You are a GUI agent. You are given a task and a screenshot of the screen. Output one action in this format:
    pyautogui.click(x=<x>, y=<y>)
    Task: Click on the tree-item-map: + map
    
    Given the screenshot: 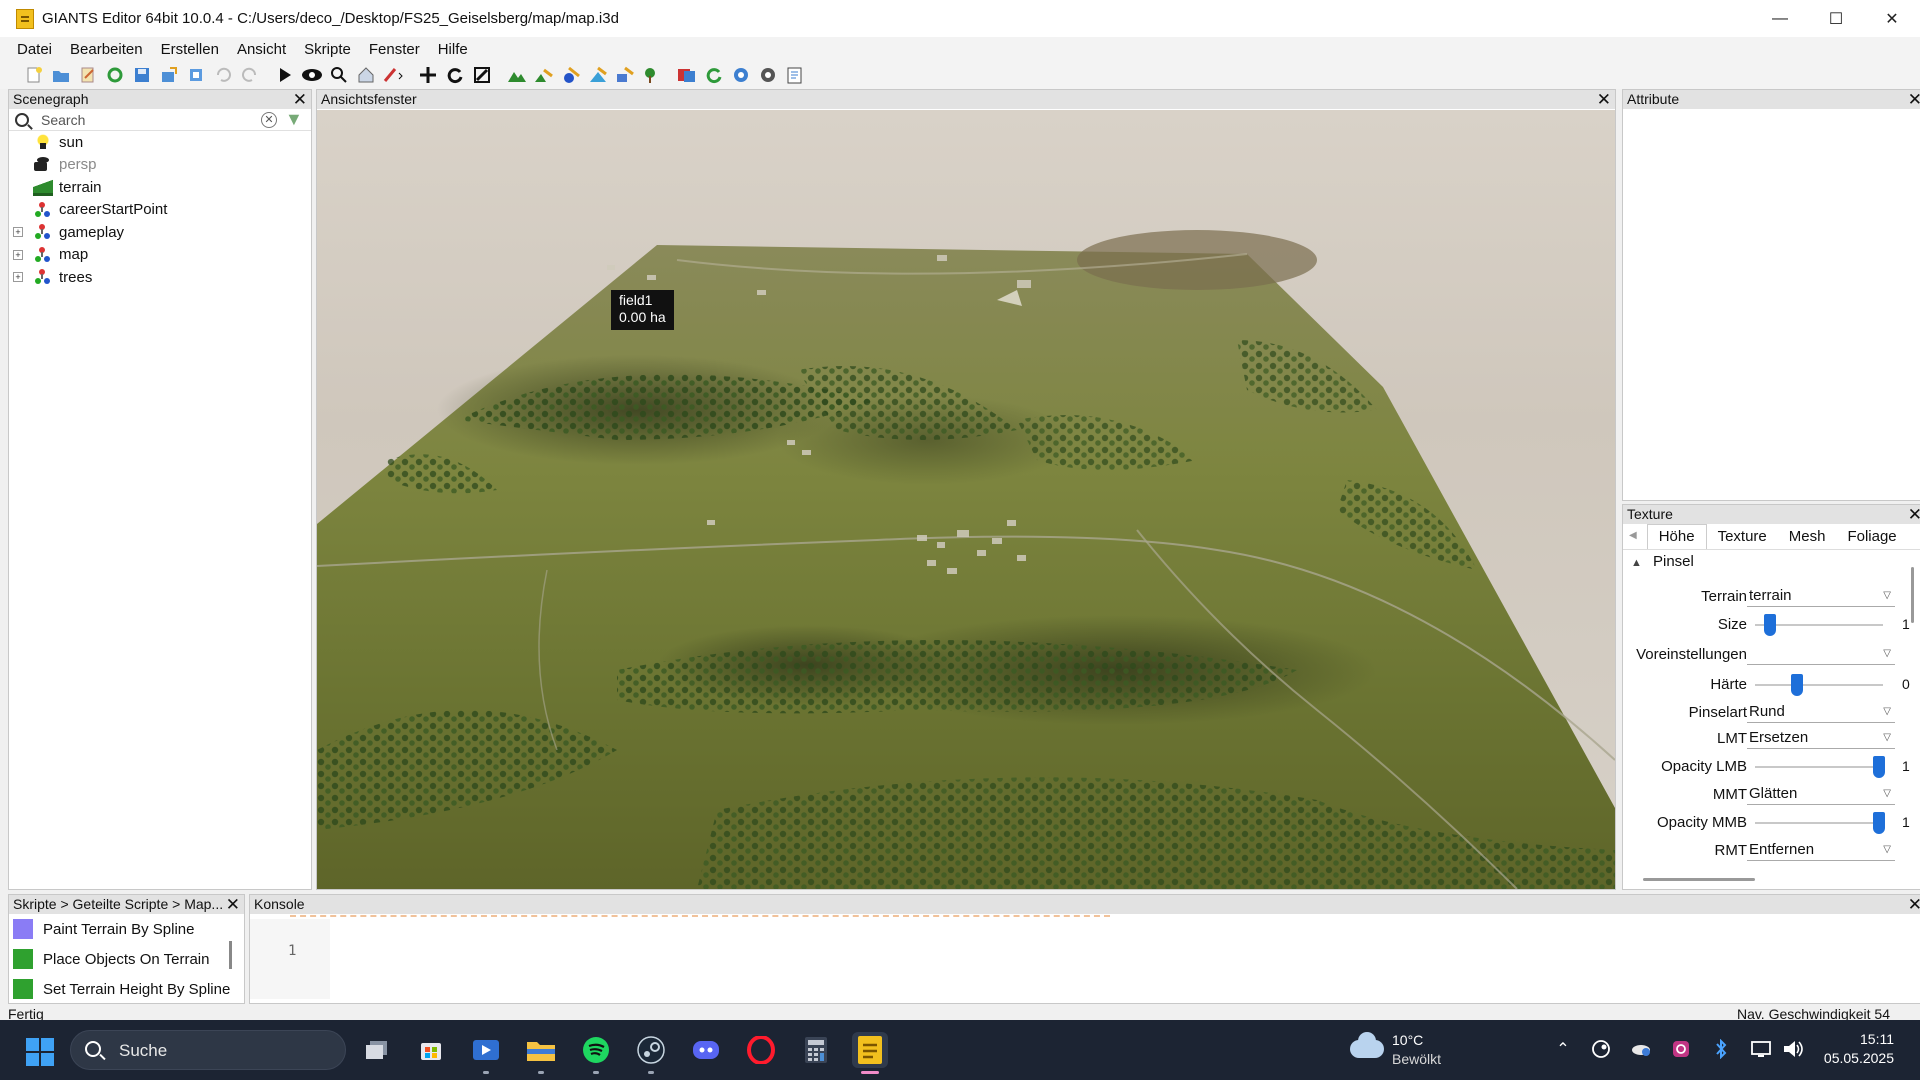 What is the action you would take?
    pyautogui.click(x=160, y=255)
    